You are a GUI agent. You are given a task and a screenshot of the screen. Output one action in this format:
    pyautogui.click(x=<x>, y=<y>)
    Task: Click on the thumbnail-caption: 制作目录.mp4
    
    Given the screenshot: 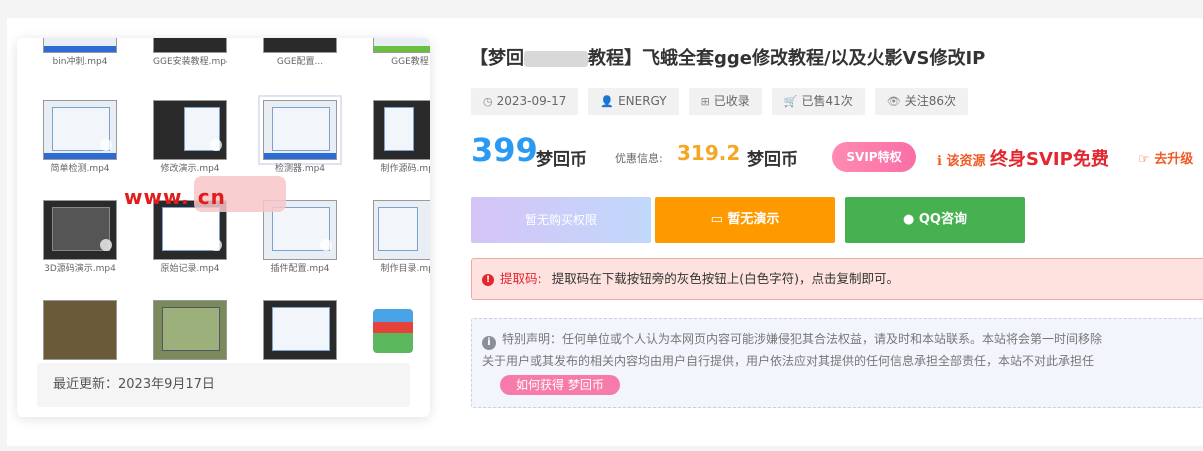 What is the action you would take?
    pyautogui.click(x=405, y=269)
    